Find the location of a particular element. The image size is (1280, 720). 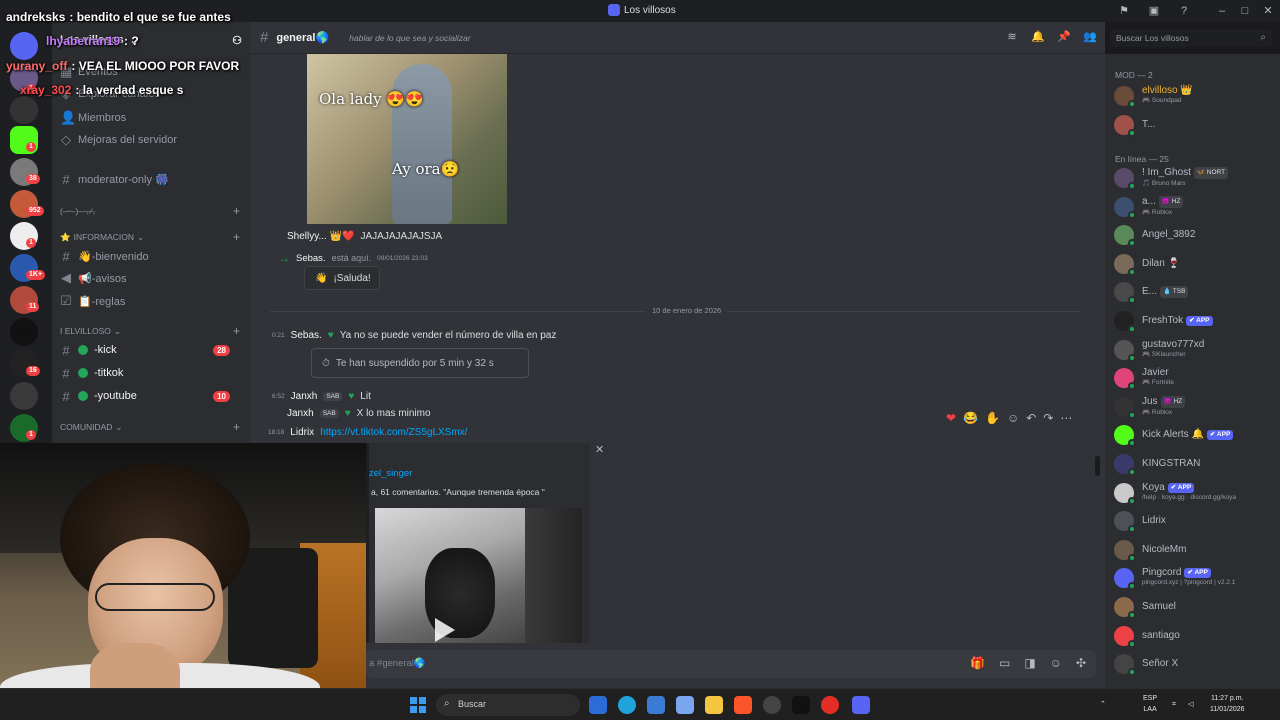

inbox-icon: ⚑ is located at coordinates (1124, 11).